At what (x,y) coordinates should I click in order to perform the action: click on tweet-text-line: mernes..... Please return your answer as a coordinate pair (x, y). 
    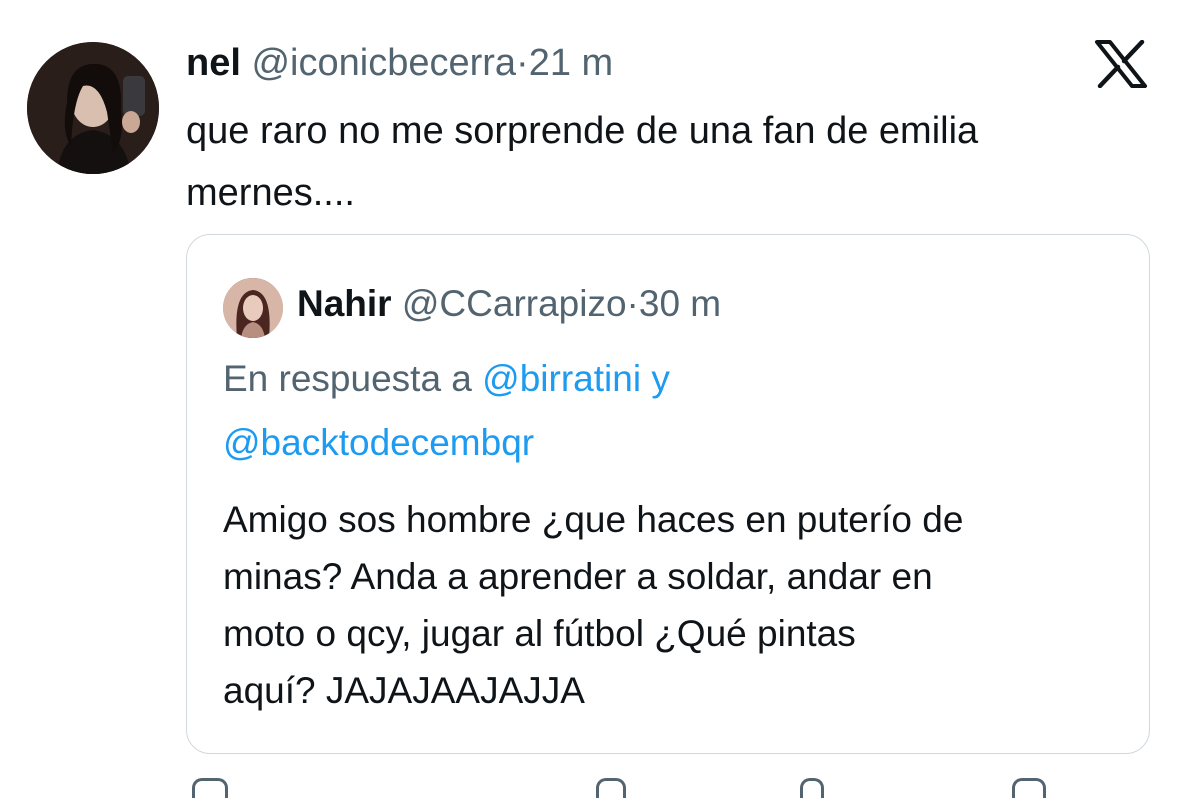
    Looking at the image, I should click on (270, 193).